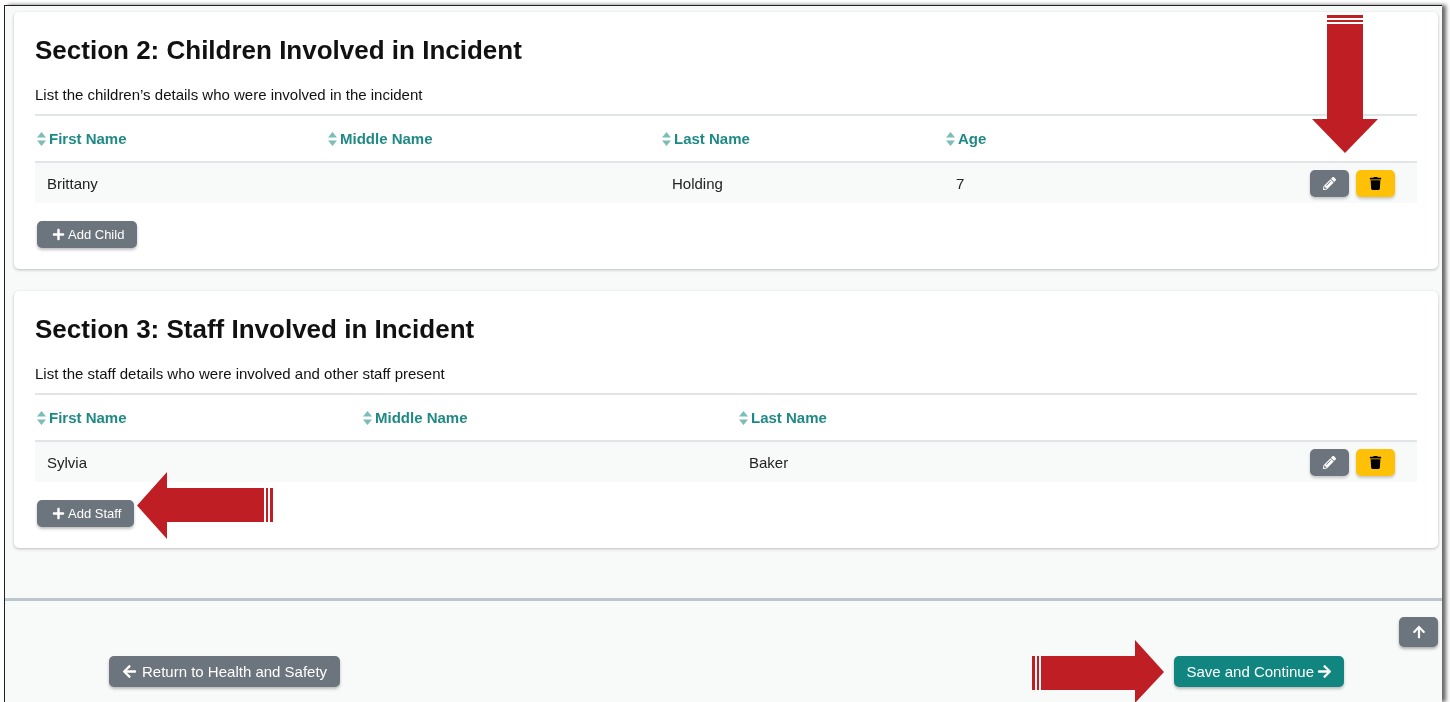 This screenshot has height=702, width=1450. Describe the element at coordinates (255, 329) in the screenshot. I see `section-title: Section 3: Staff Involved in Incident` at that location.